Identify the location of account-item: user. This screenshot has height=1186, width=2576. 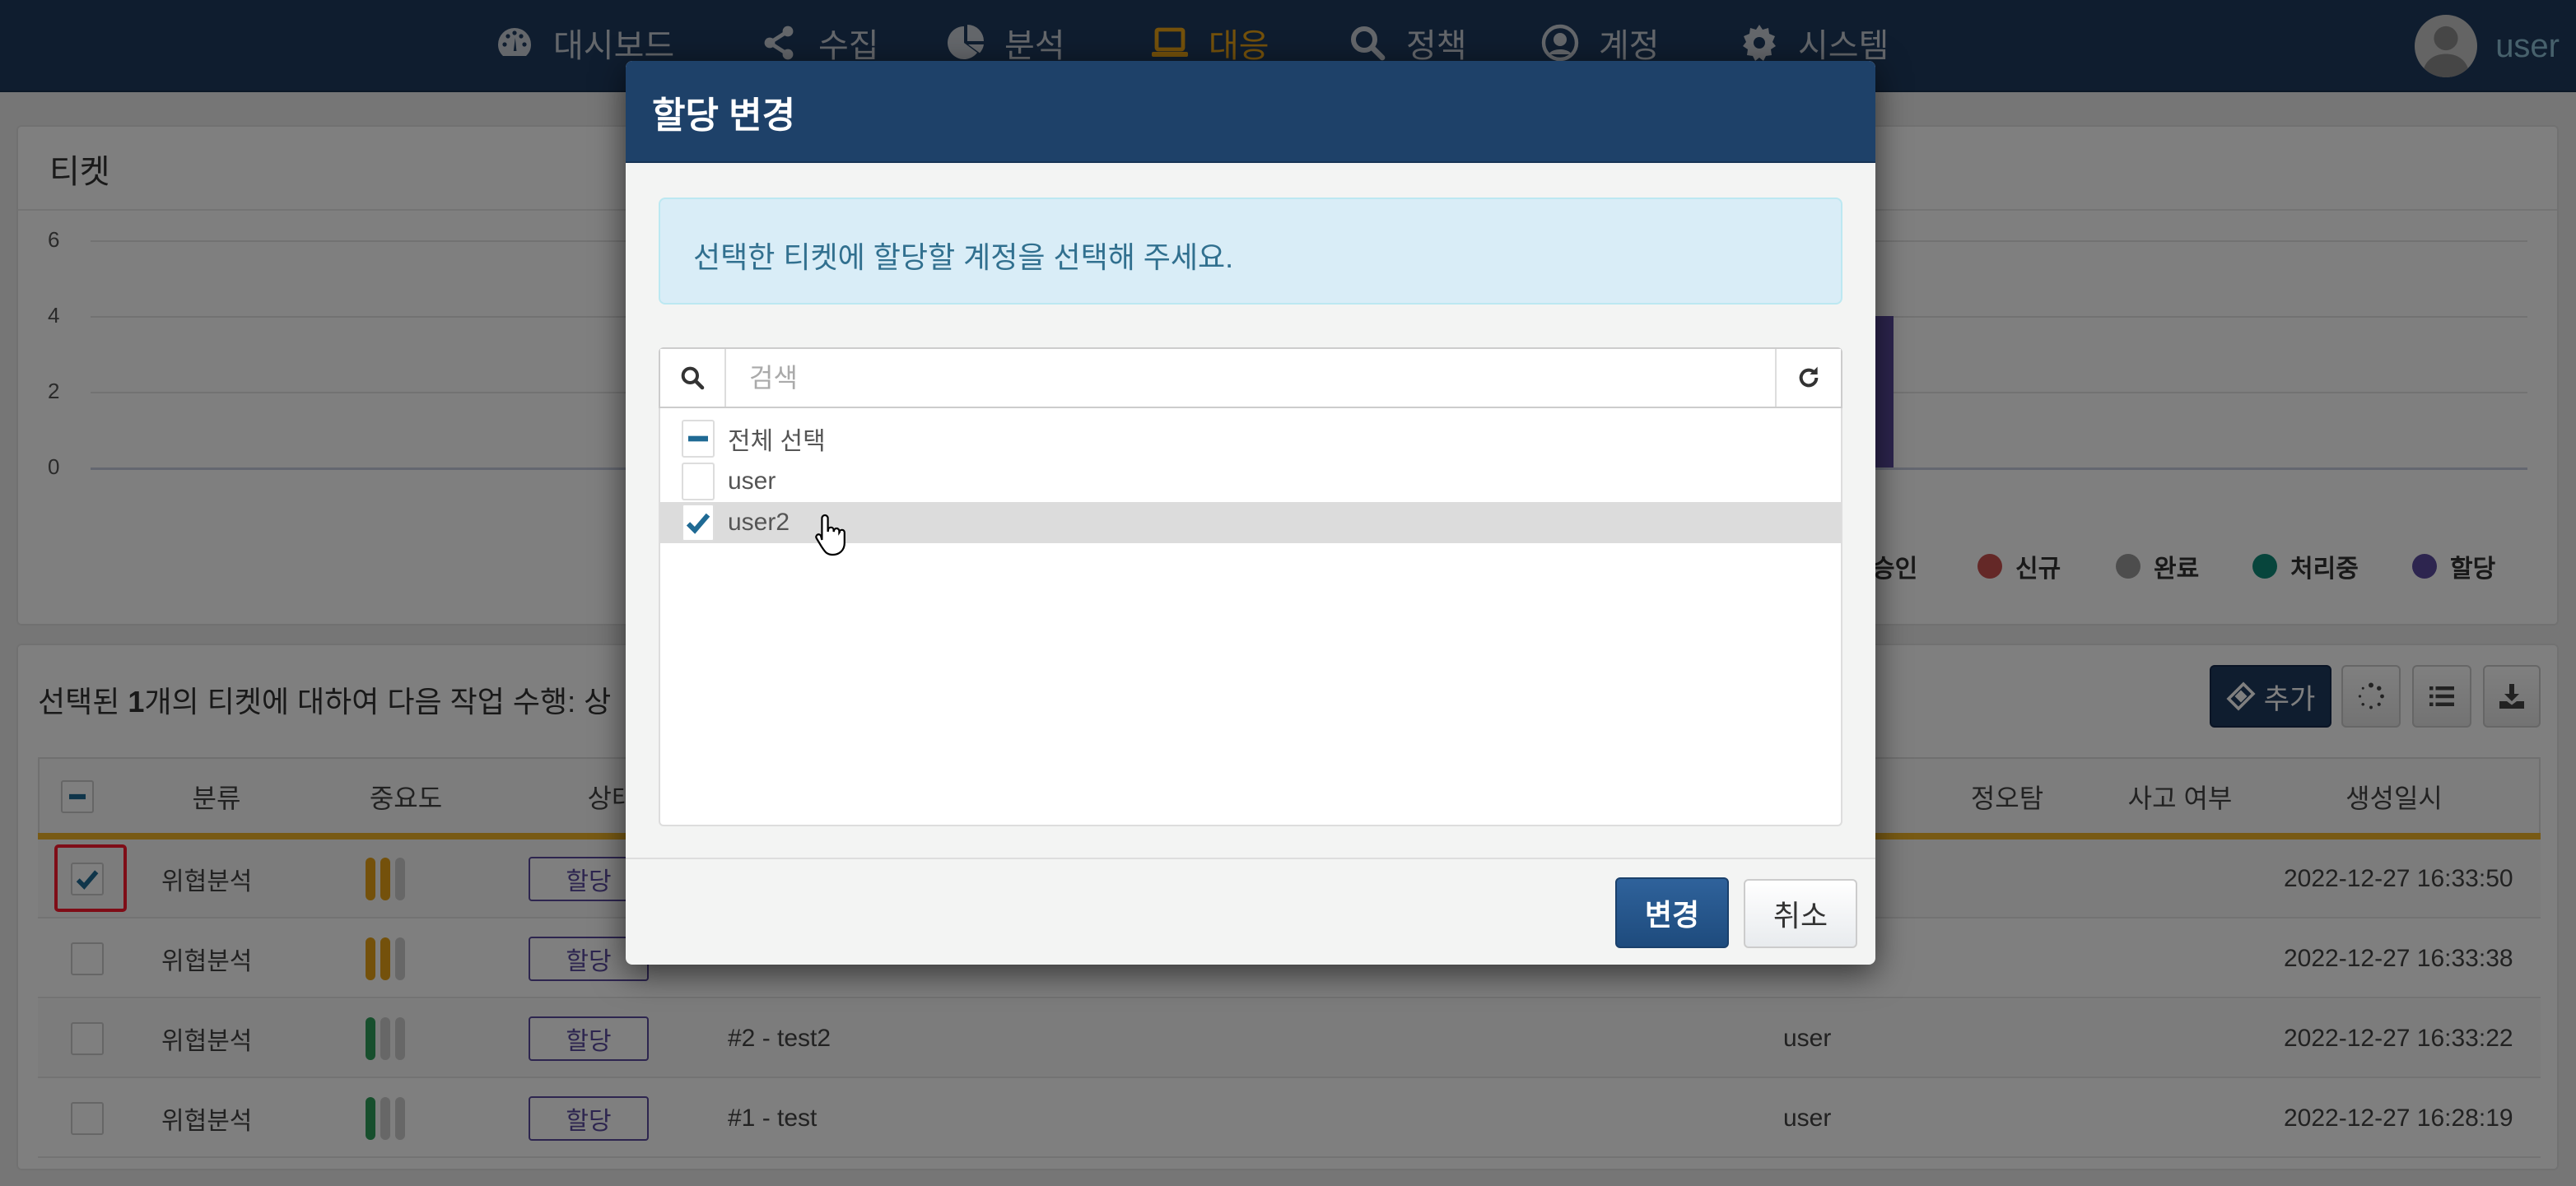
(1250, 481).